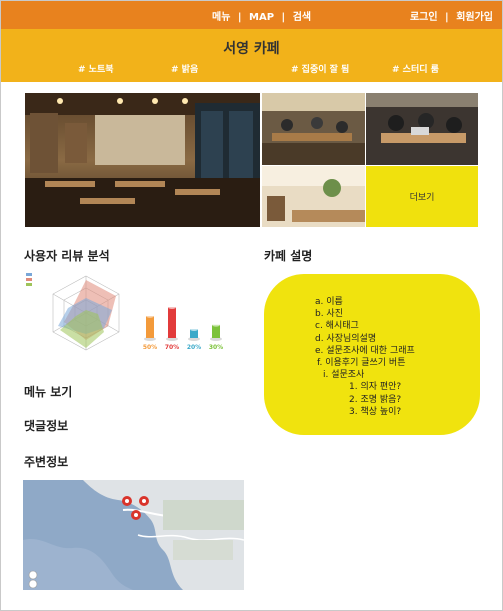 Image resolution: width=503 pixels, height=611 pixels. I want to click on nearby-section-title: 주변정보, so click(46, 461).